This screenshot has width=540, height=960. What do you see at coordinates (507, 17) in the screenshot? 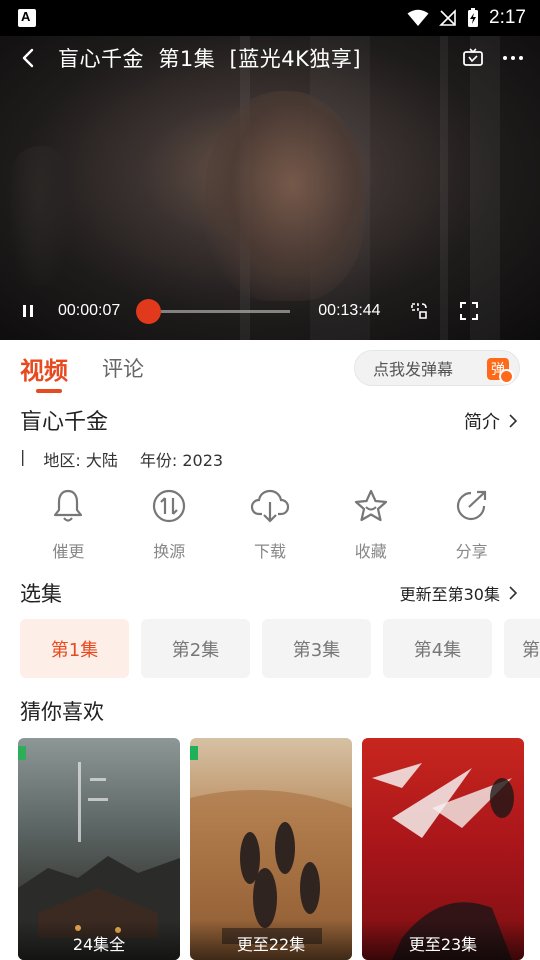
I see `clock: 2:17` at bounding box center [507, 17].